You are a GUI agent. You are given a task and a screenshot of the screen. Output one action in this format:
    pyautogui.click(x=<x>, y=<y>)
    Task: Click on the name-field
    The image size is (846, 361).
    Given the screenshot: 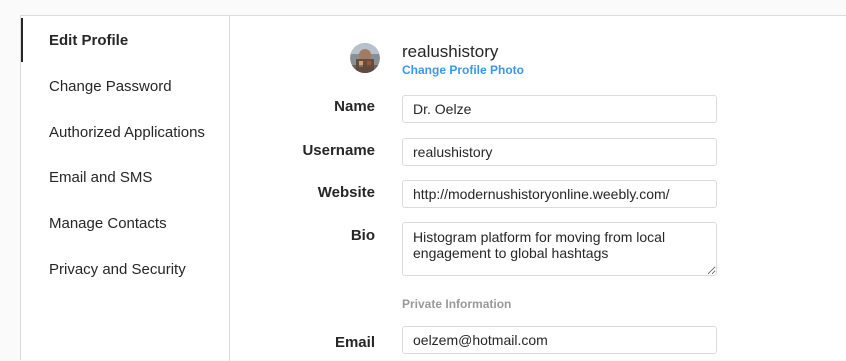 What is the action you would take?
    pyautogui.click(x=559, y=109)
    